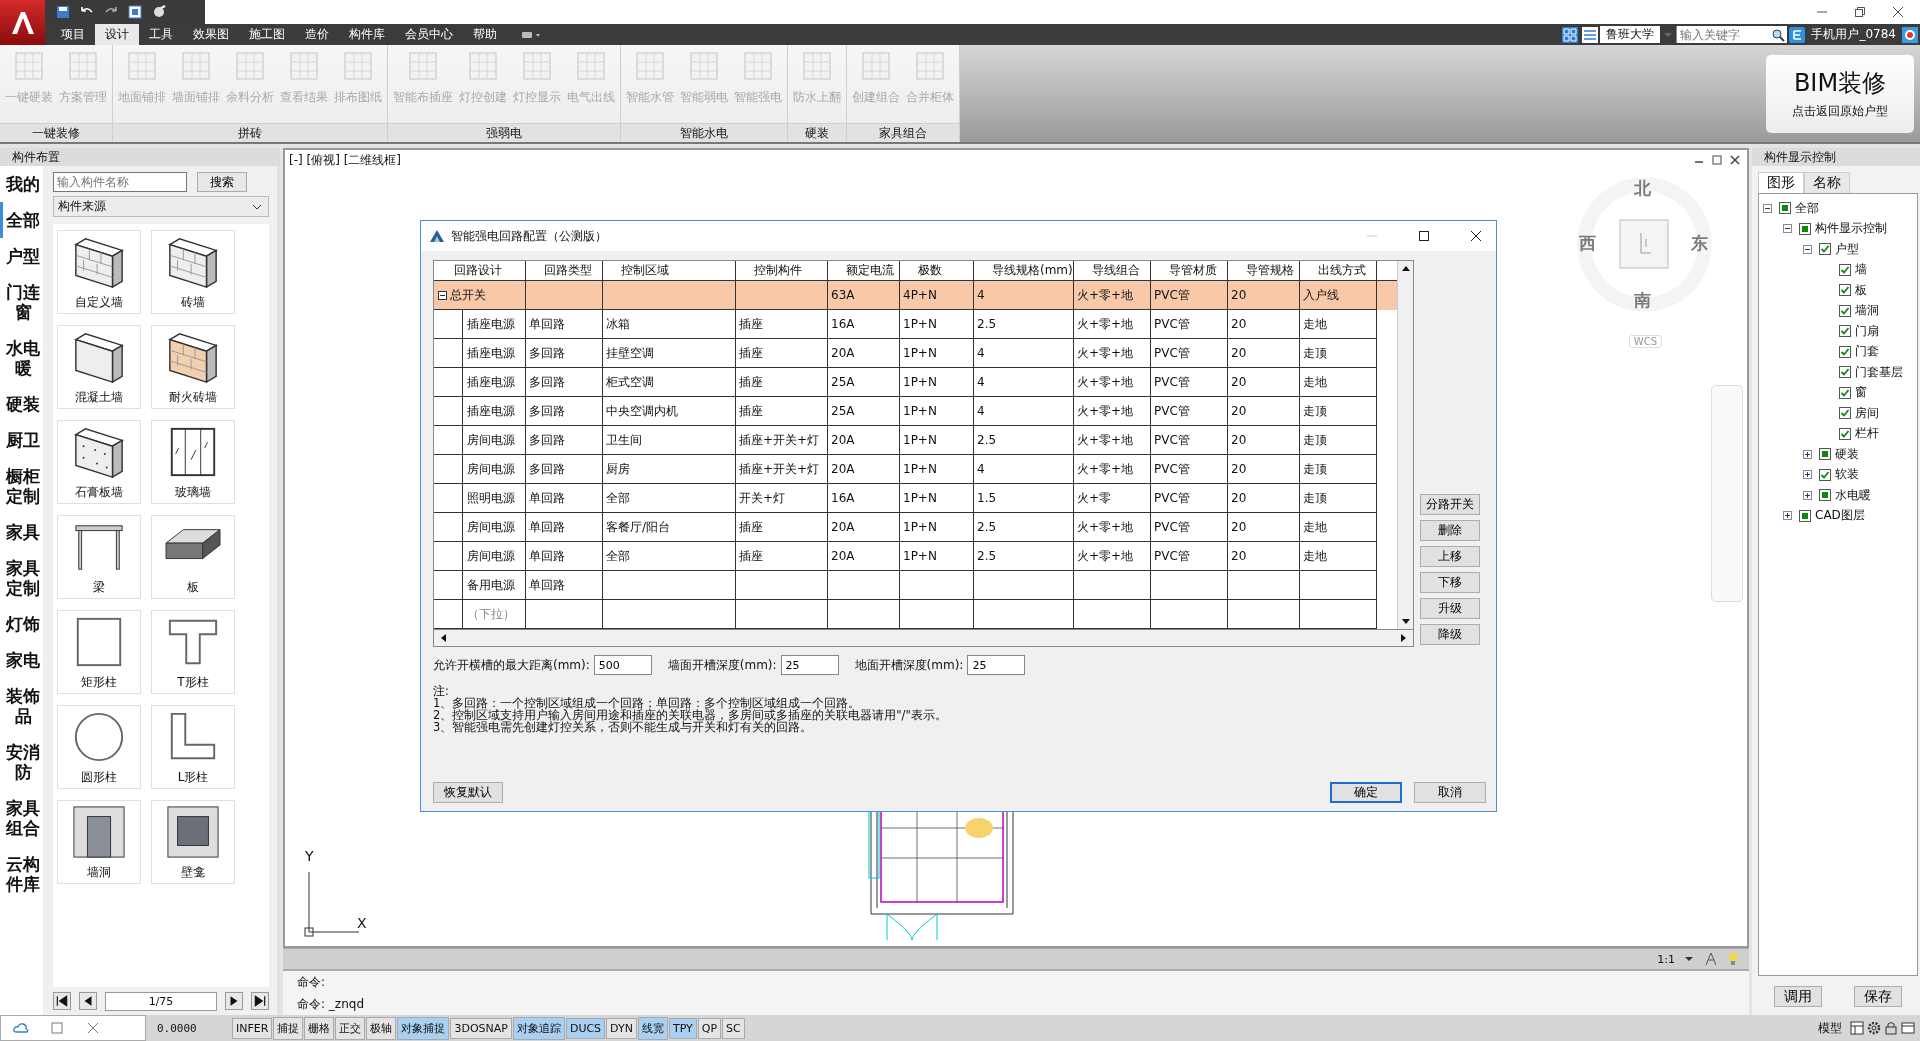 This screenshot has width=1920, height=1041. Describe the element at coordinates (480, 270) in the screenshot. I see `column-header: 回路设计` at that location.